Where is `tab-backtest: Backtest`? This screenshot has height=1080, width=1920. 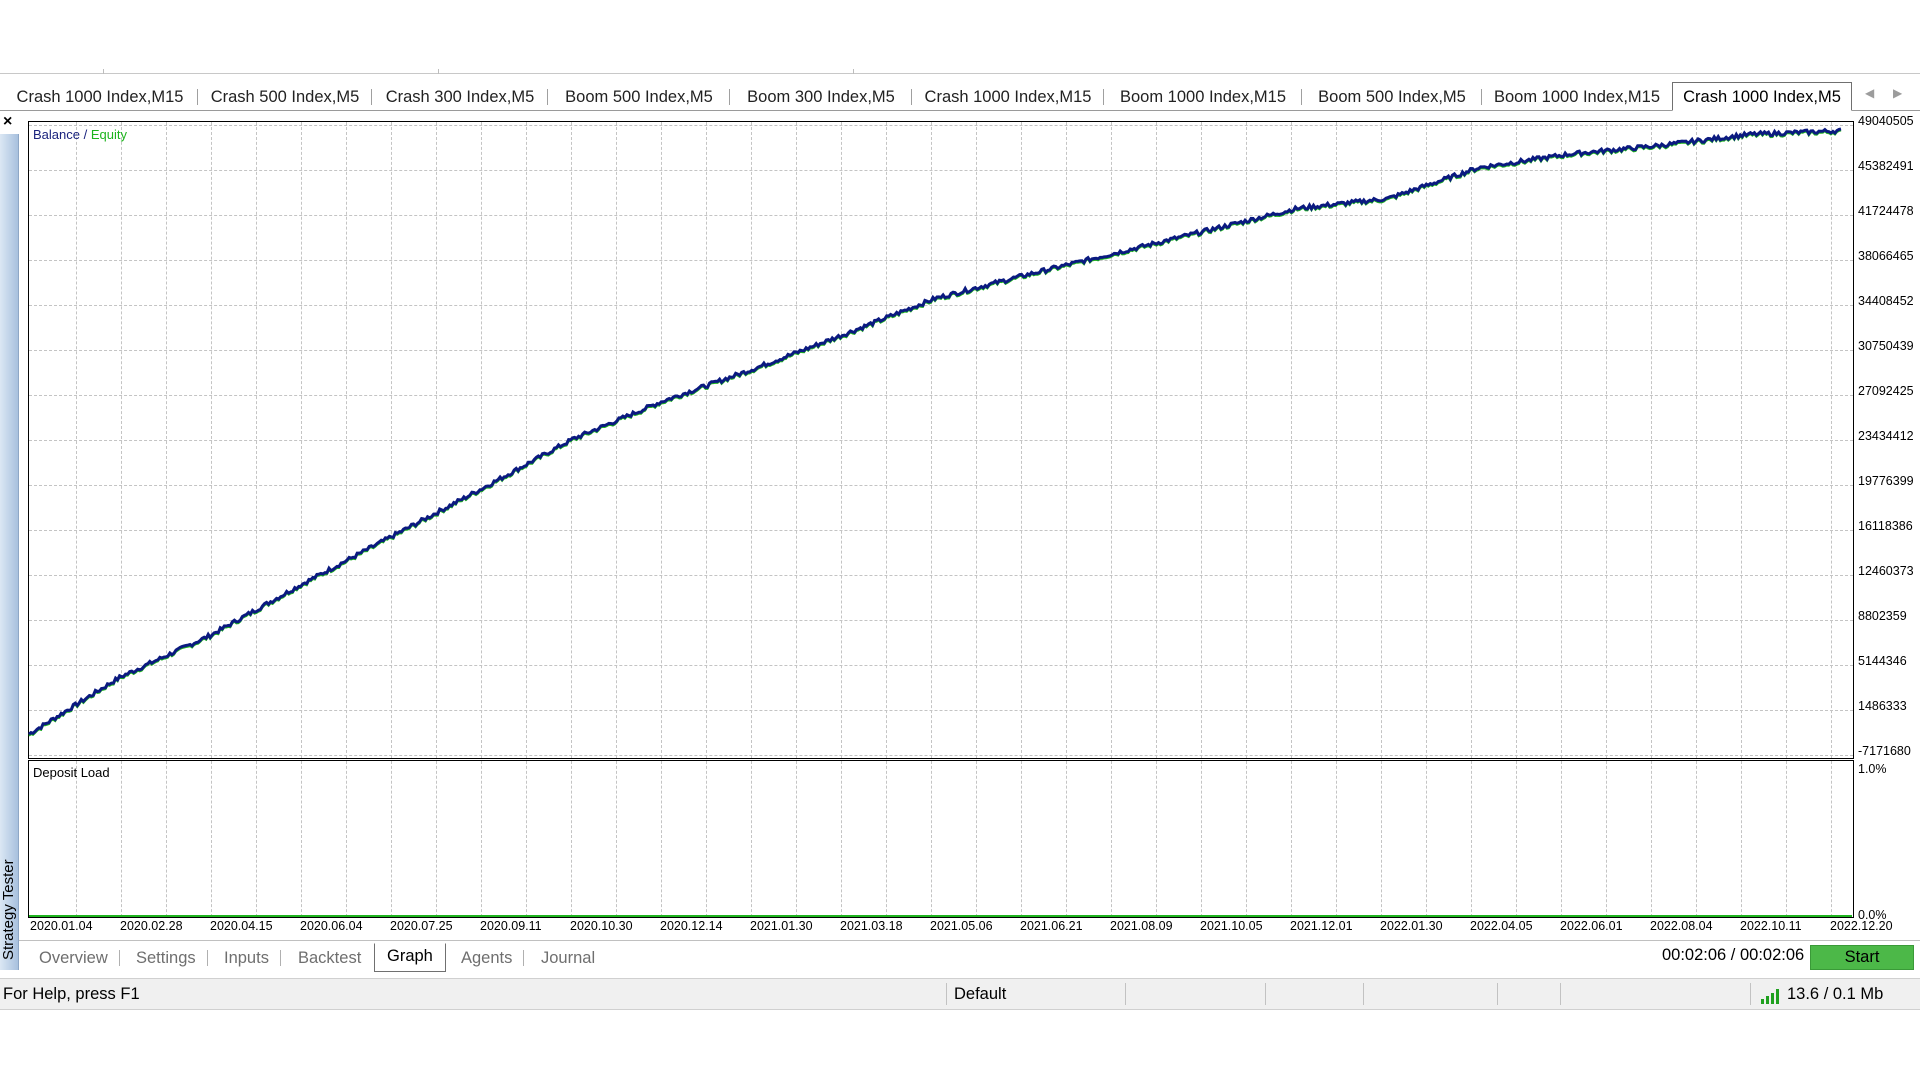
tab-backtest: Backtest is located at coordinates (329, 958).